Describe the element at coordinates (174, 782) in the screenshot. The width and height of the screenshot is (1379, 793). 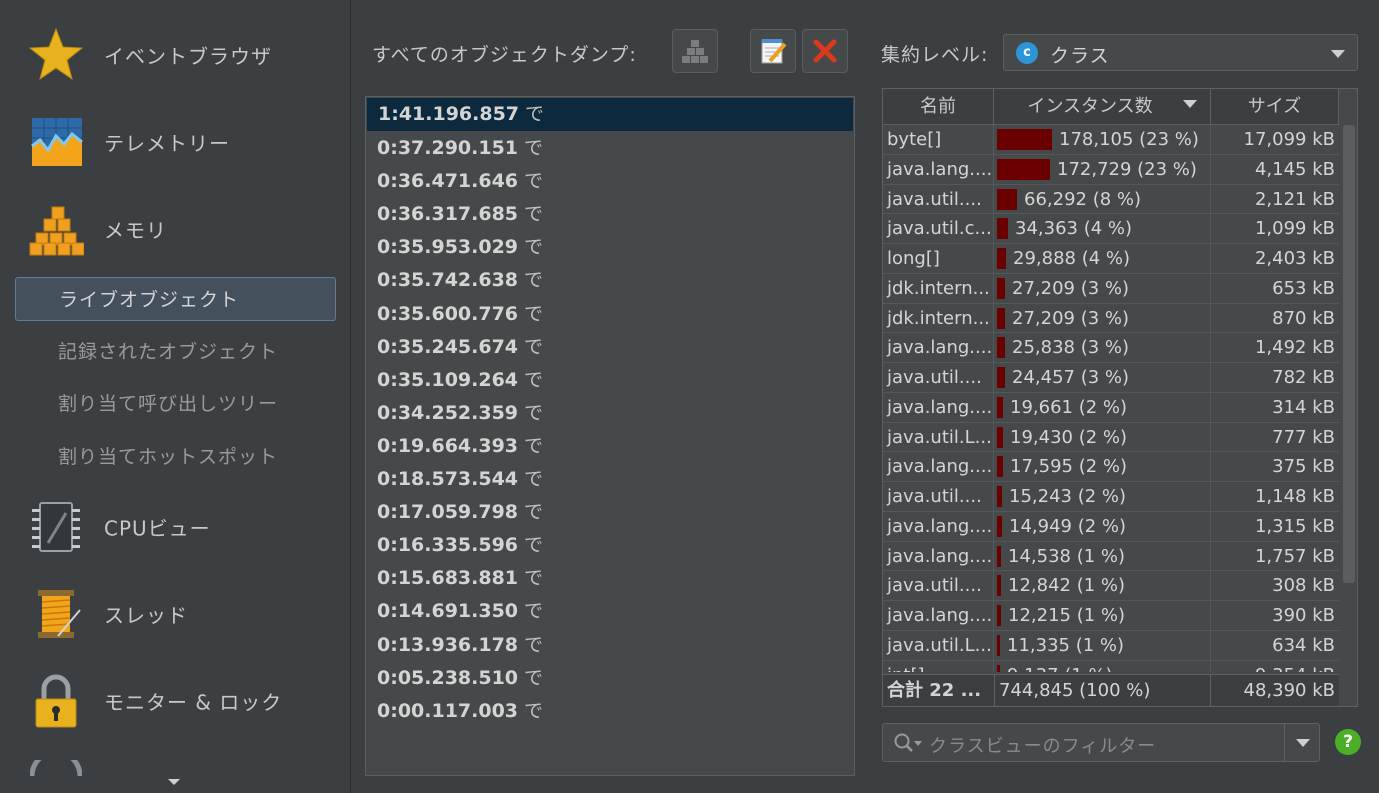
I see `sidebar-scroll-down-icon` at that location.